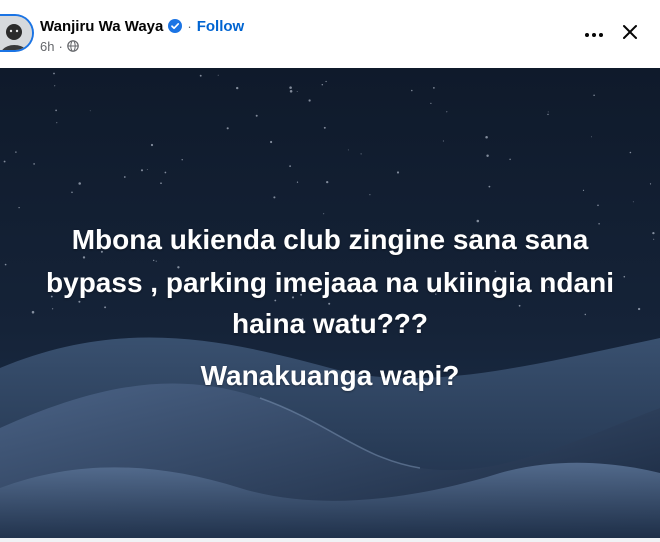  Describe the element at coordinates (330, 375) in the screenshot. I see `post-text-line-4: Wanakuanga wapi?` at that location.